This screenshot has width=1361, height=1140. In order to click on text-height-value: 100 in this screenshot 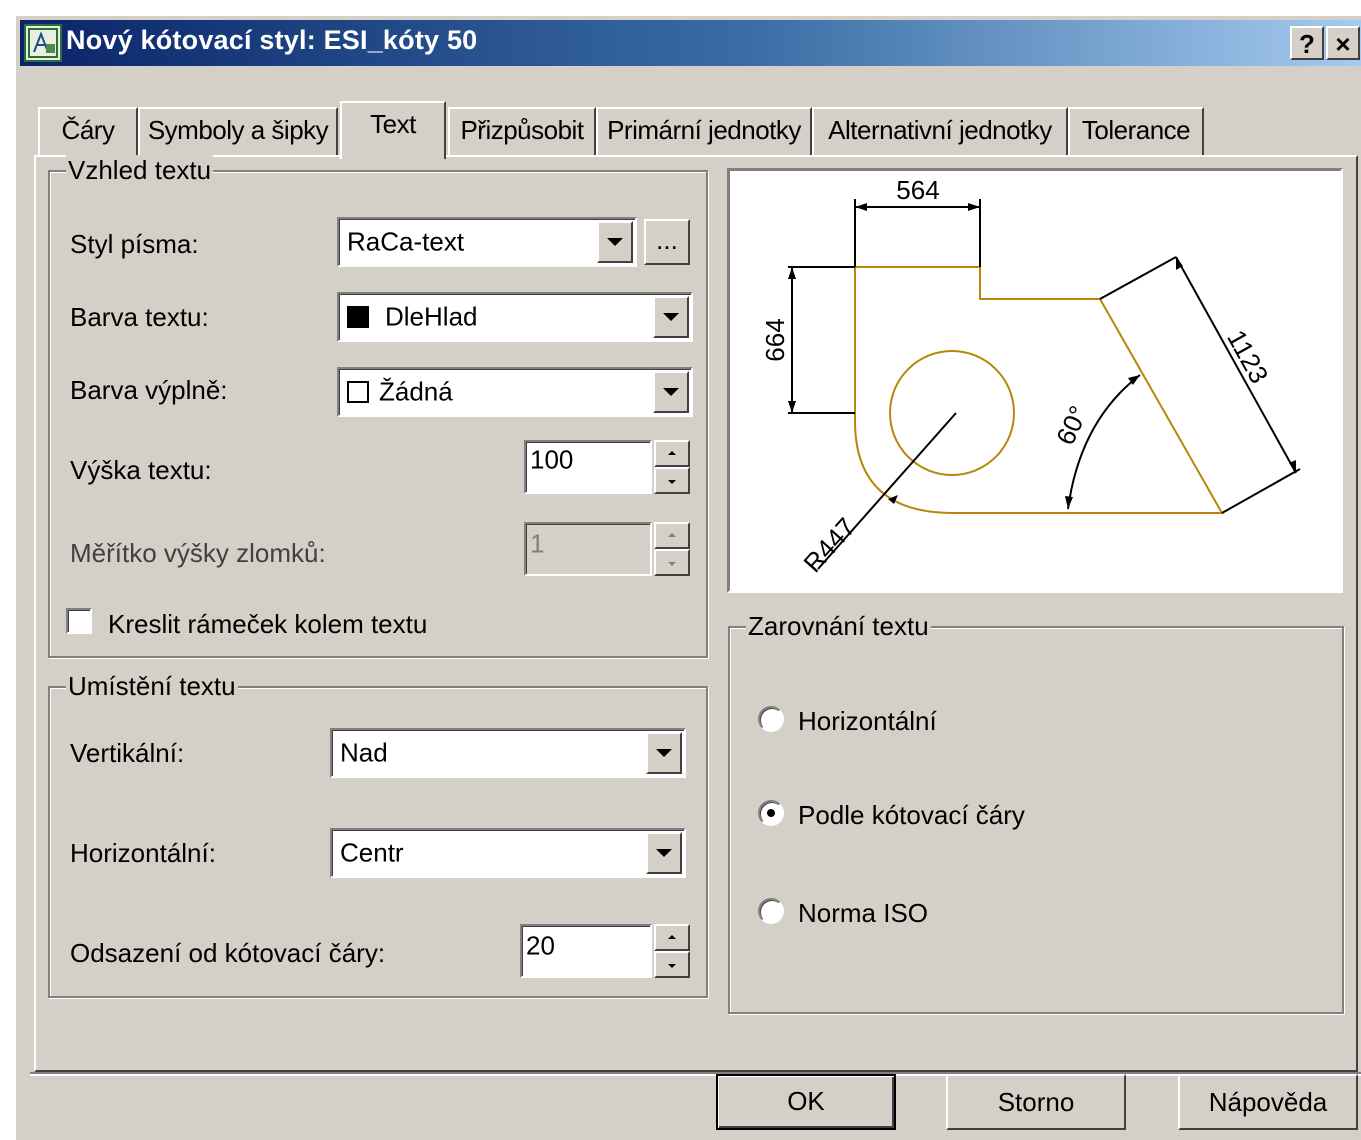, I will do `click(552, 459)`.